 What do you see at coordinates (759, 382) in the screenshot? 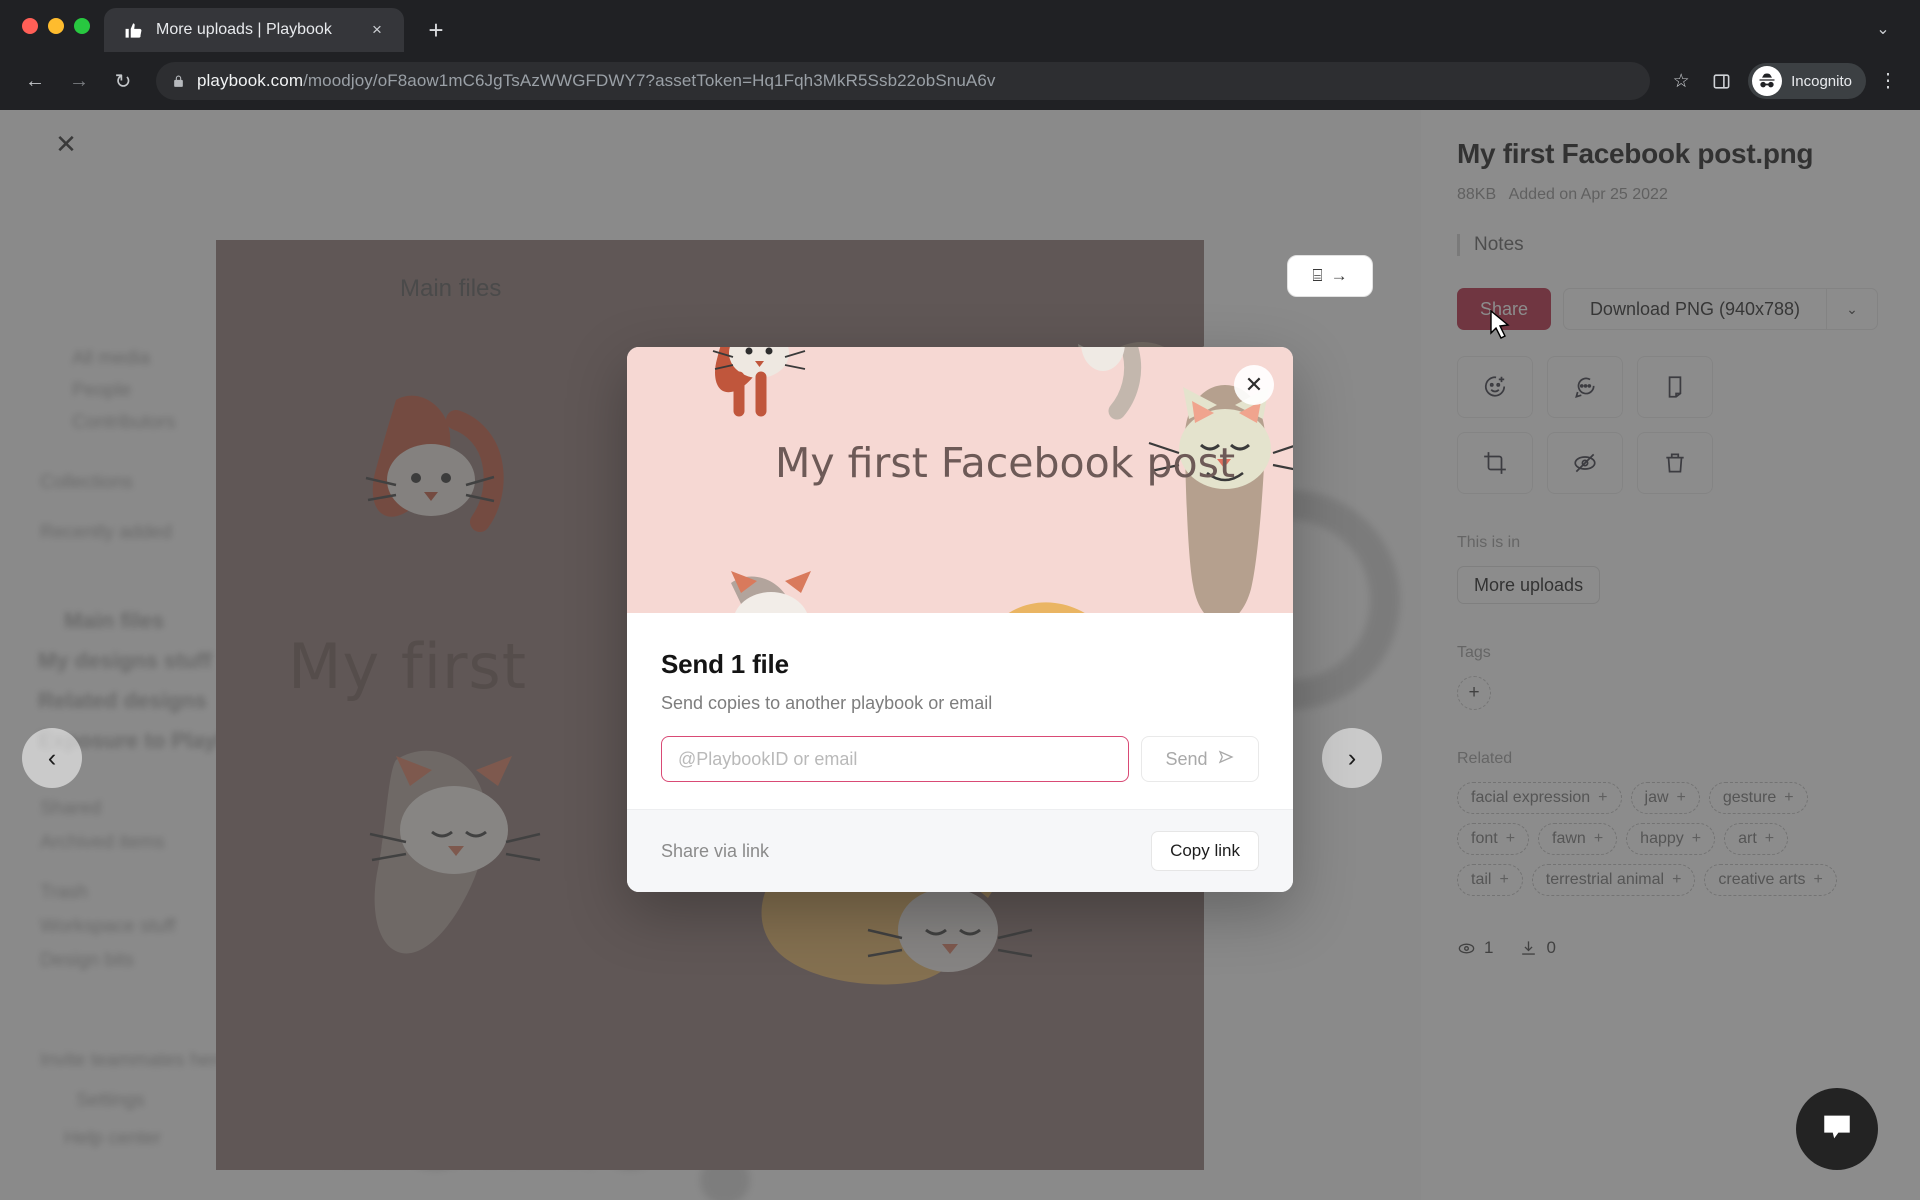
I see `hero-cat-top-left` at bounding box center [759, 382].